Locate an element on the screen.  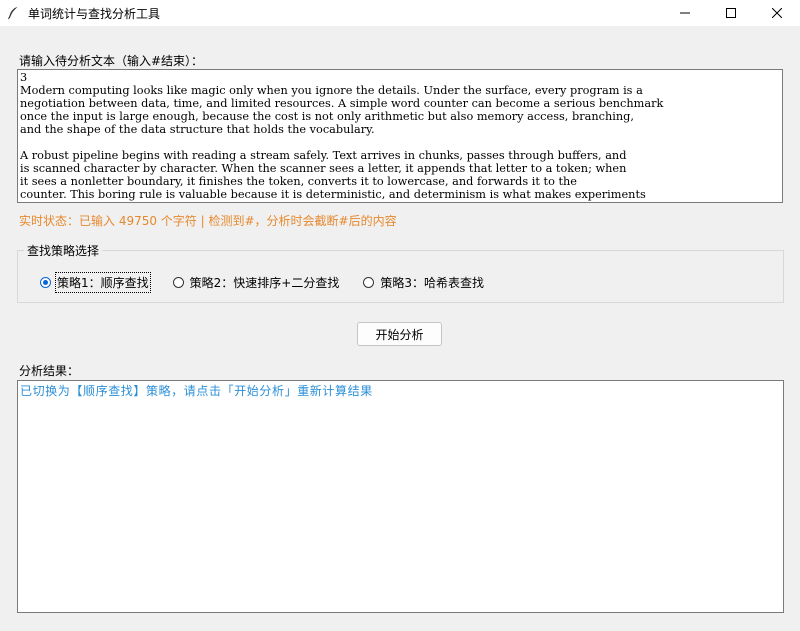
minimize-icon is located at coordinates (685, 13).